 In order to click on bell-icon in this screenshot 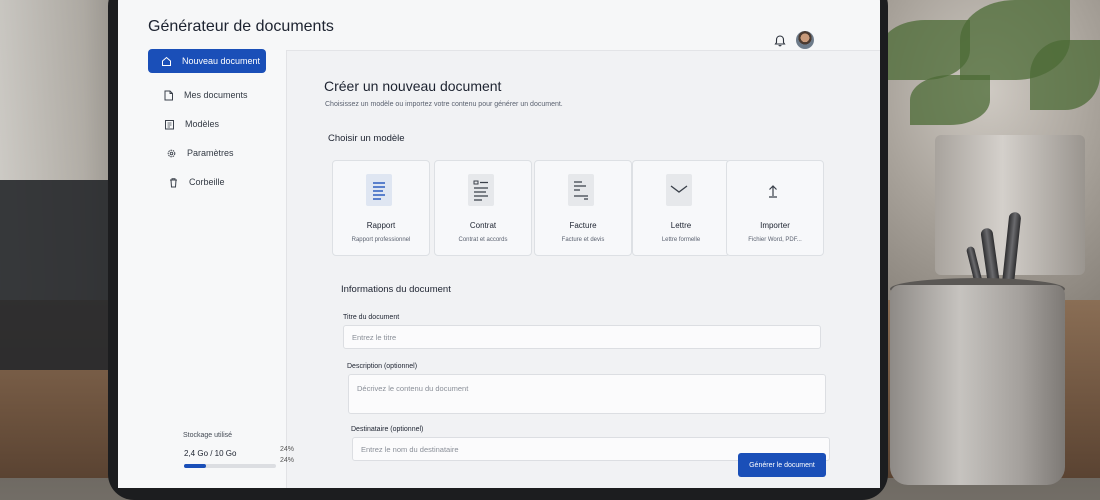, I will do `click(780, 41)`.